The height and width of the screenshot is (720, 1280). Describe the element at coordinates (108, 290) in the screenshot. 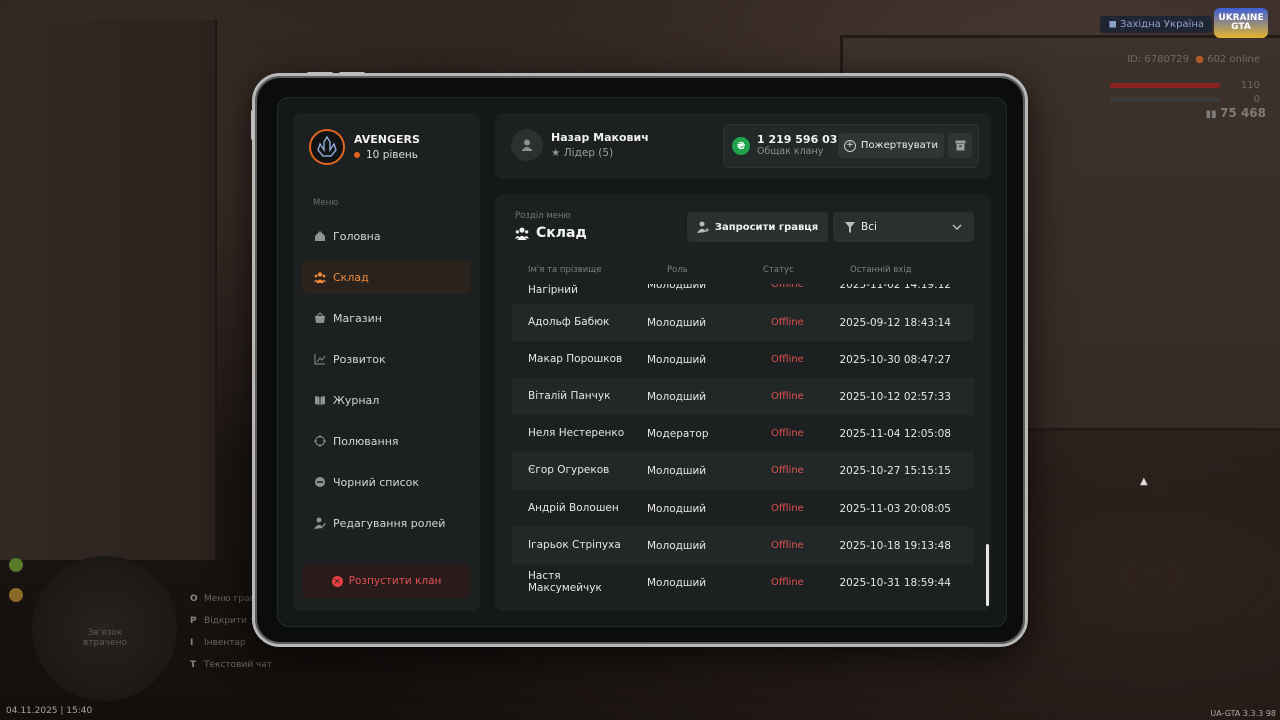

I see `background-wall-left` at that location.